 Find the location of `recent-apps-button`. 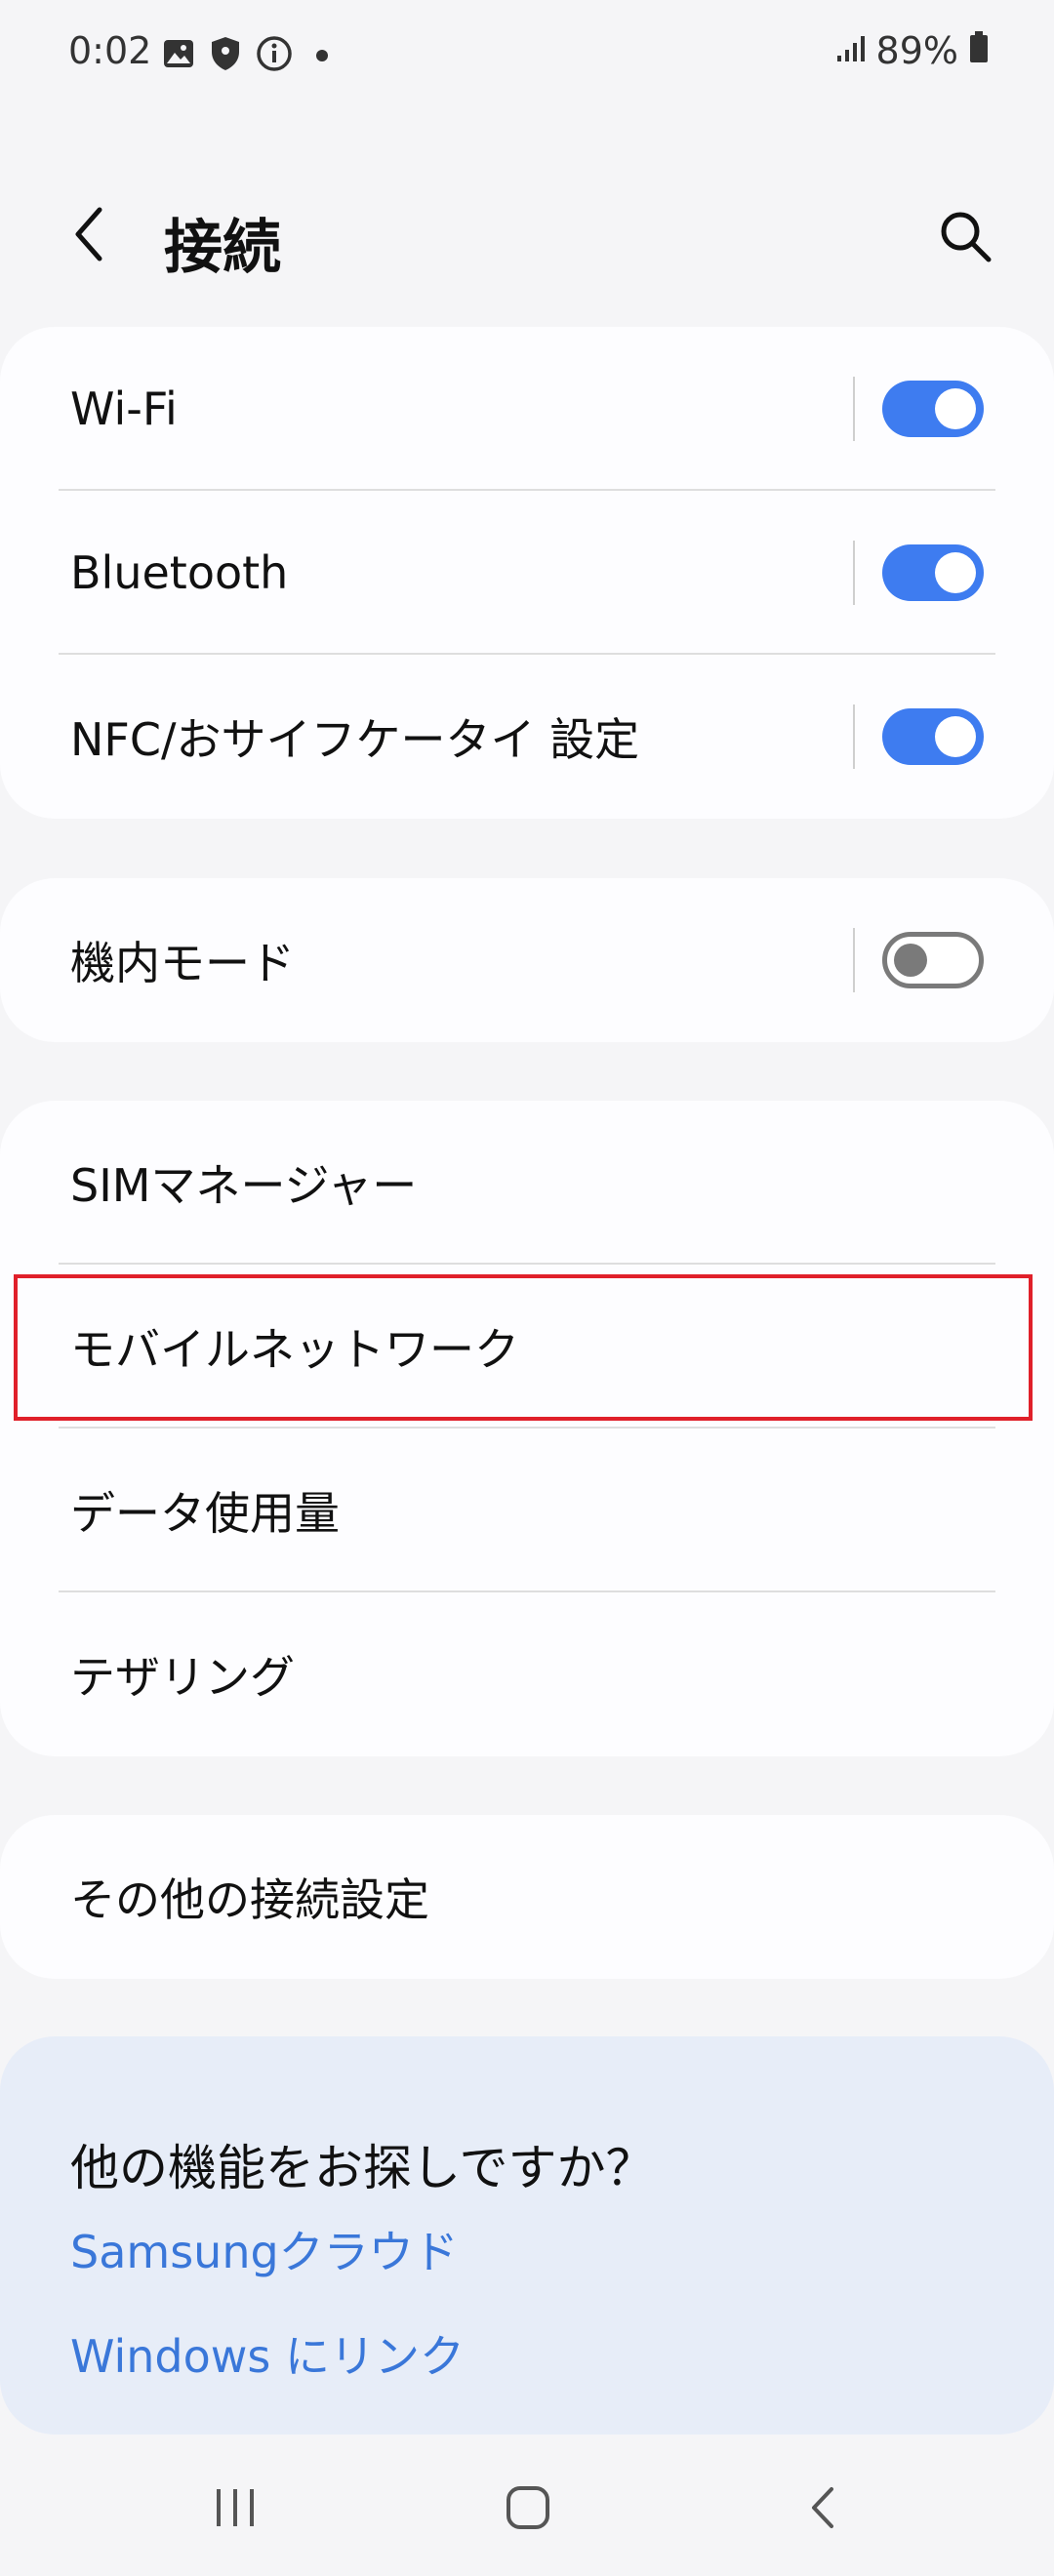

recent-apps-button is located at coordinates (235, 2508).